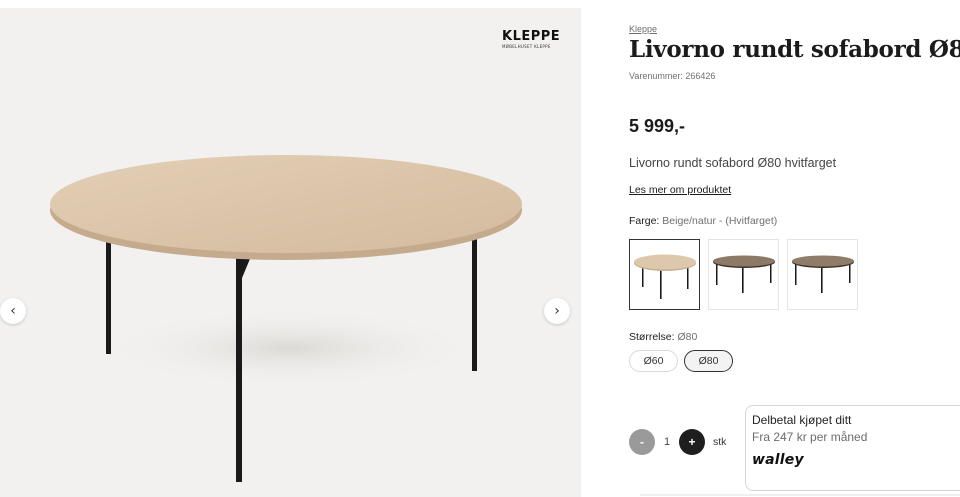 This screenshot has height=497, width=960. I want to click on color-swatches, so click(743, 274).